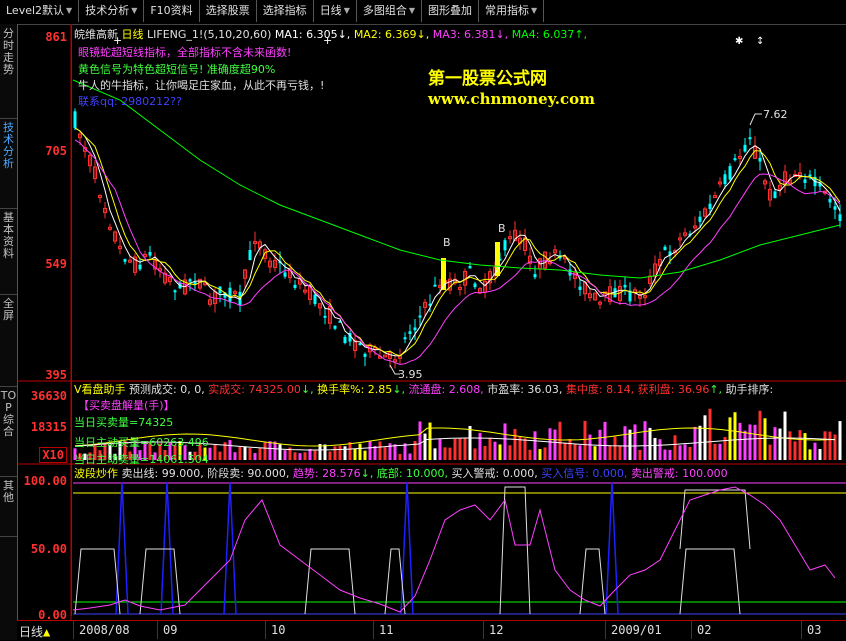 Image resolution: width=846 pixels, height=641 pixels. Describe the element at coordinates (132, 34) in the screenshot. I see `period-label: 日线` at that location.